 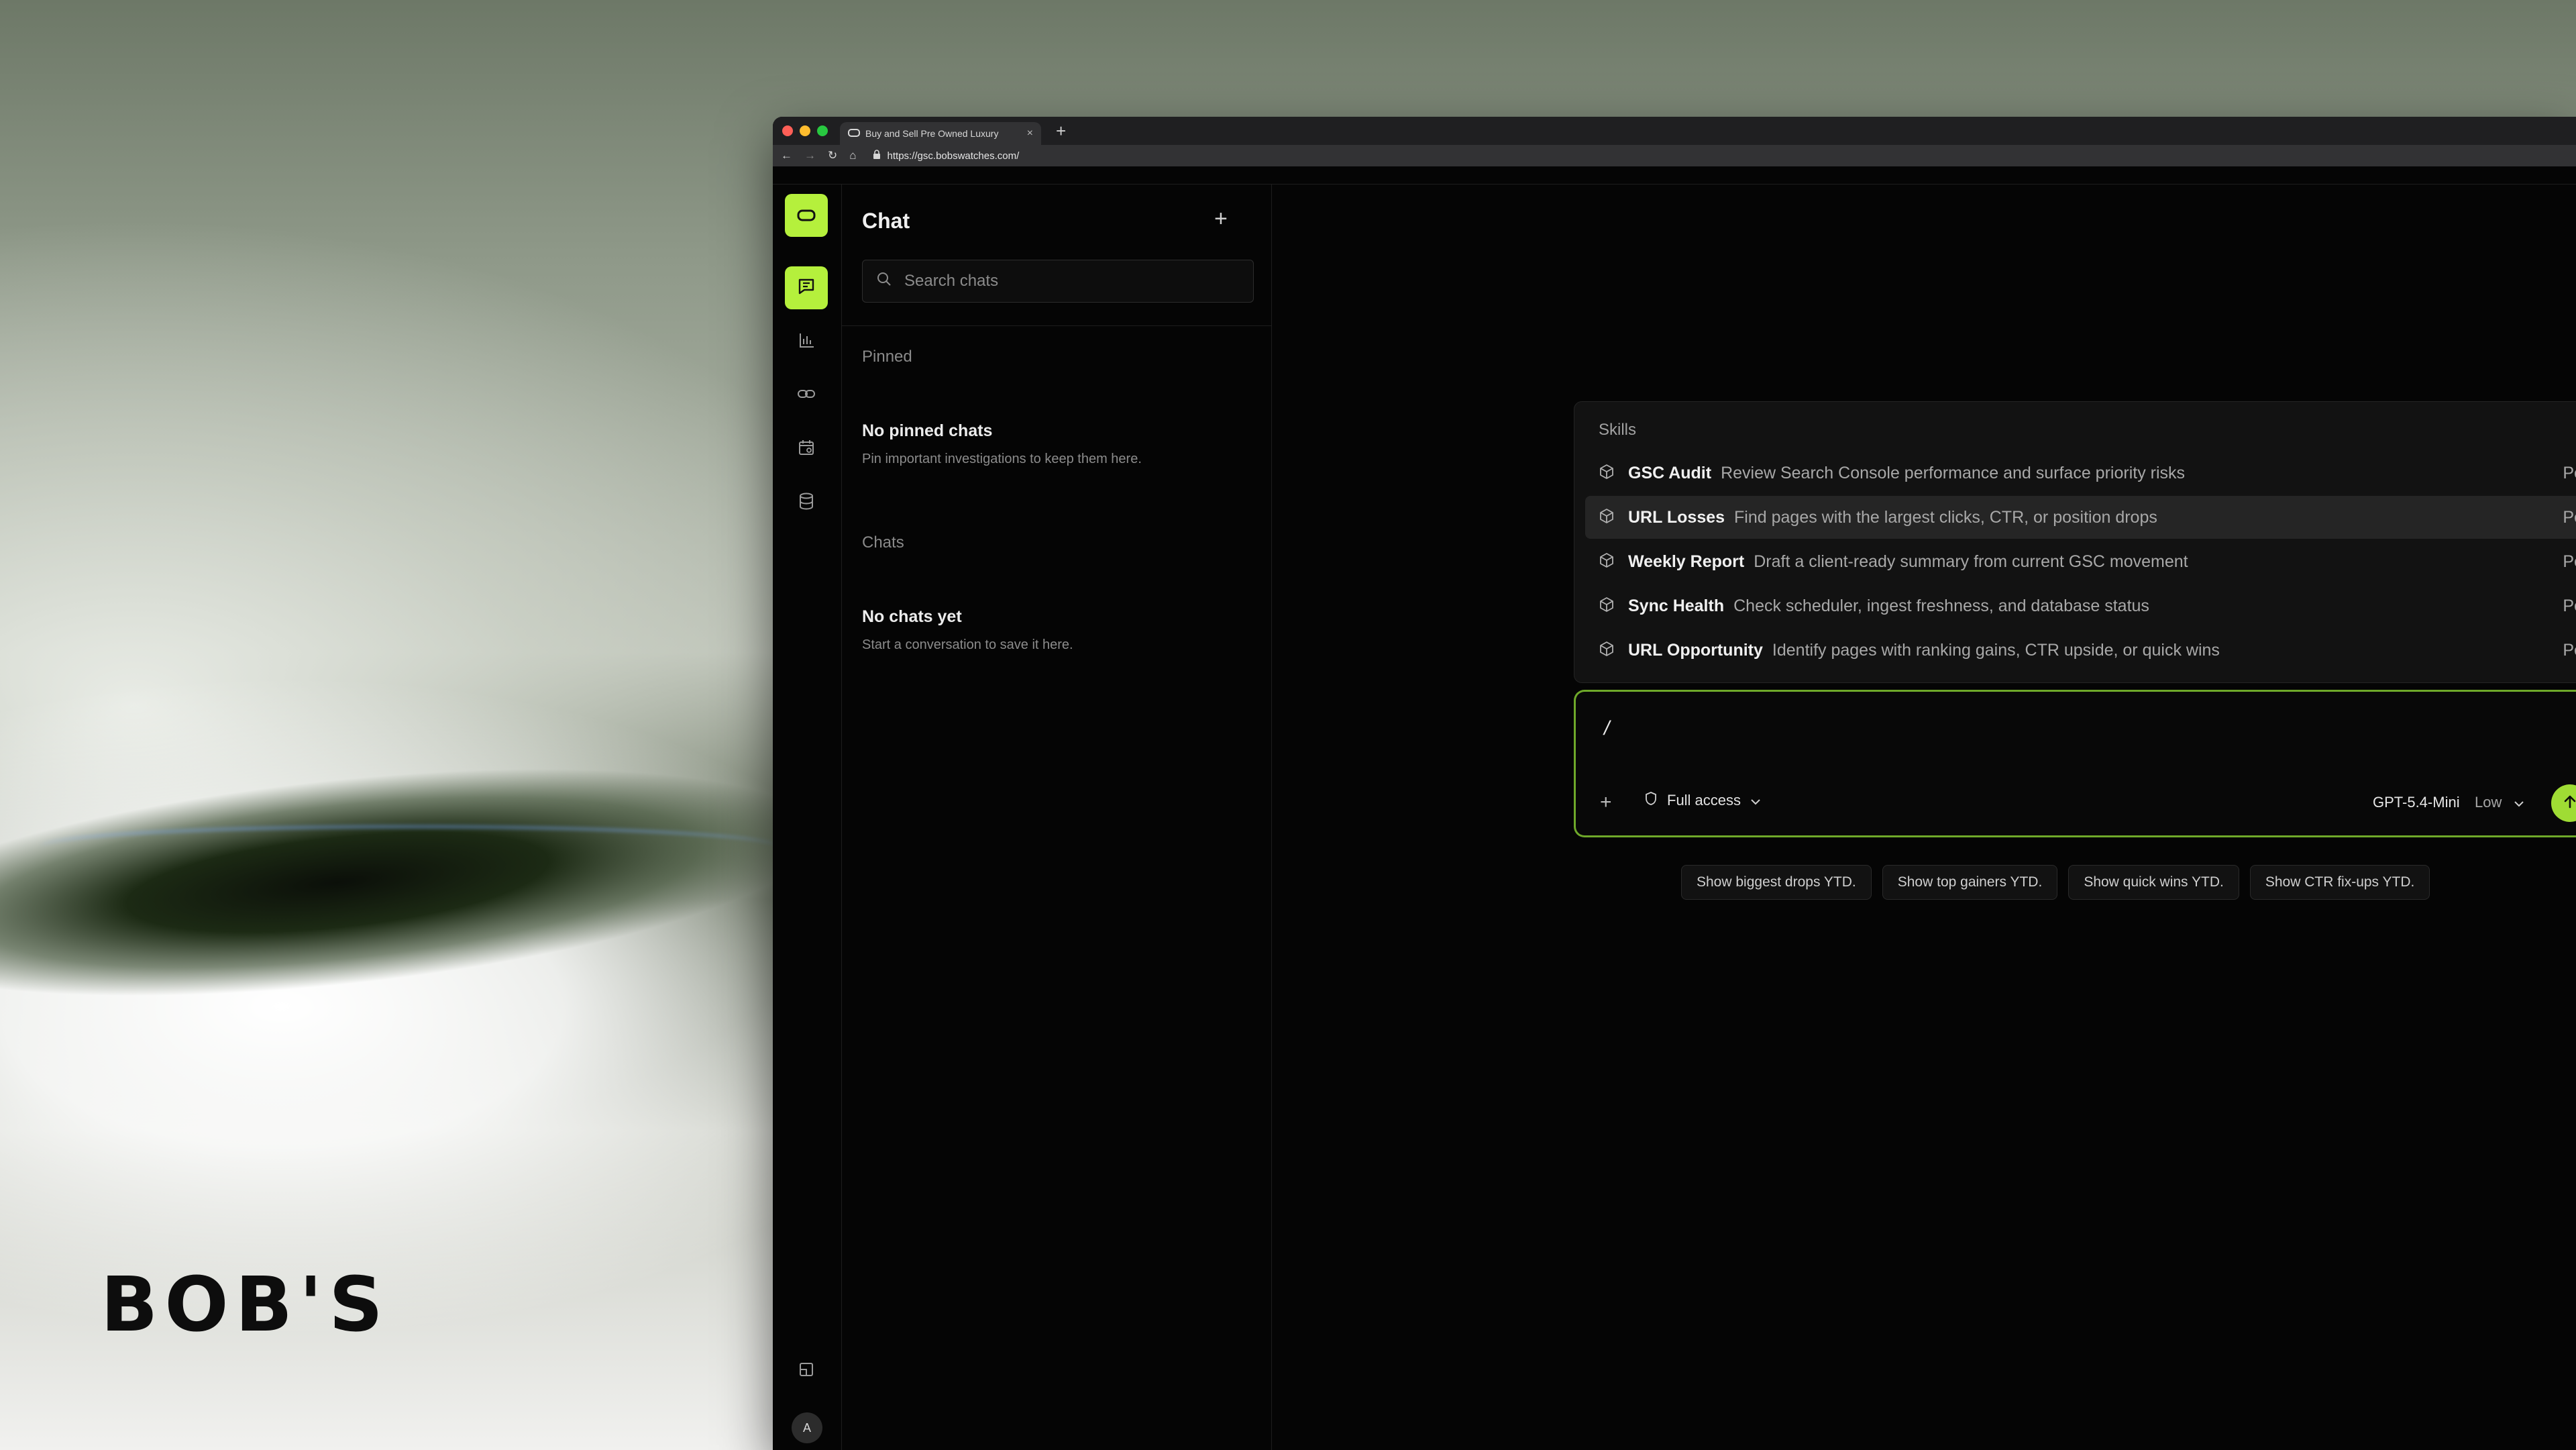 What do you see at coordinates (883, 542) in the screenshot?
I see `chats-label: Chats` at bounding box center [883, 542].